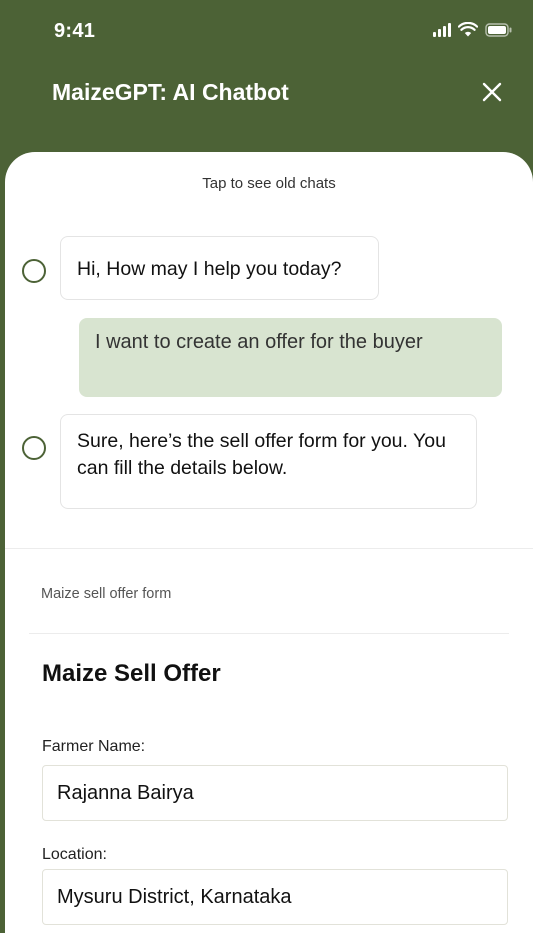 This screenshot has height=933, width=533. What do you see at coordinates (170, 92) in the screenshot?
I see `header-title: MaizeGPT: AI Chatbot` at bounding box center [170, 92].